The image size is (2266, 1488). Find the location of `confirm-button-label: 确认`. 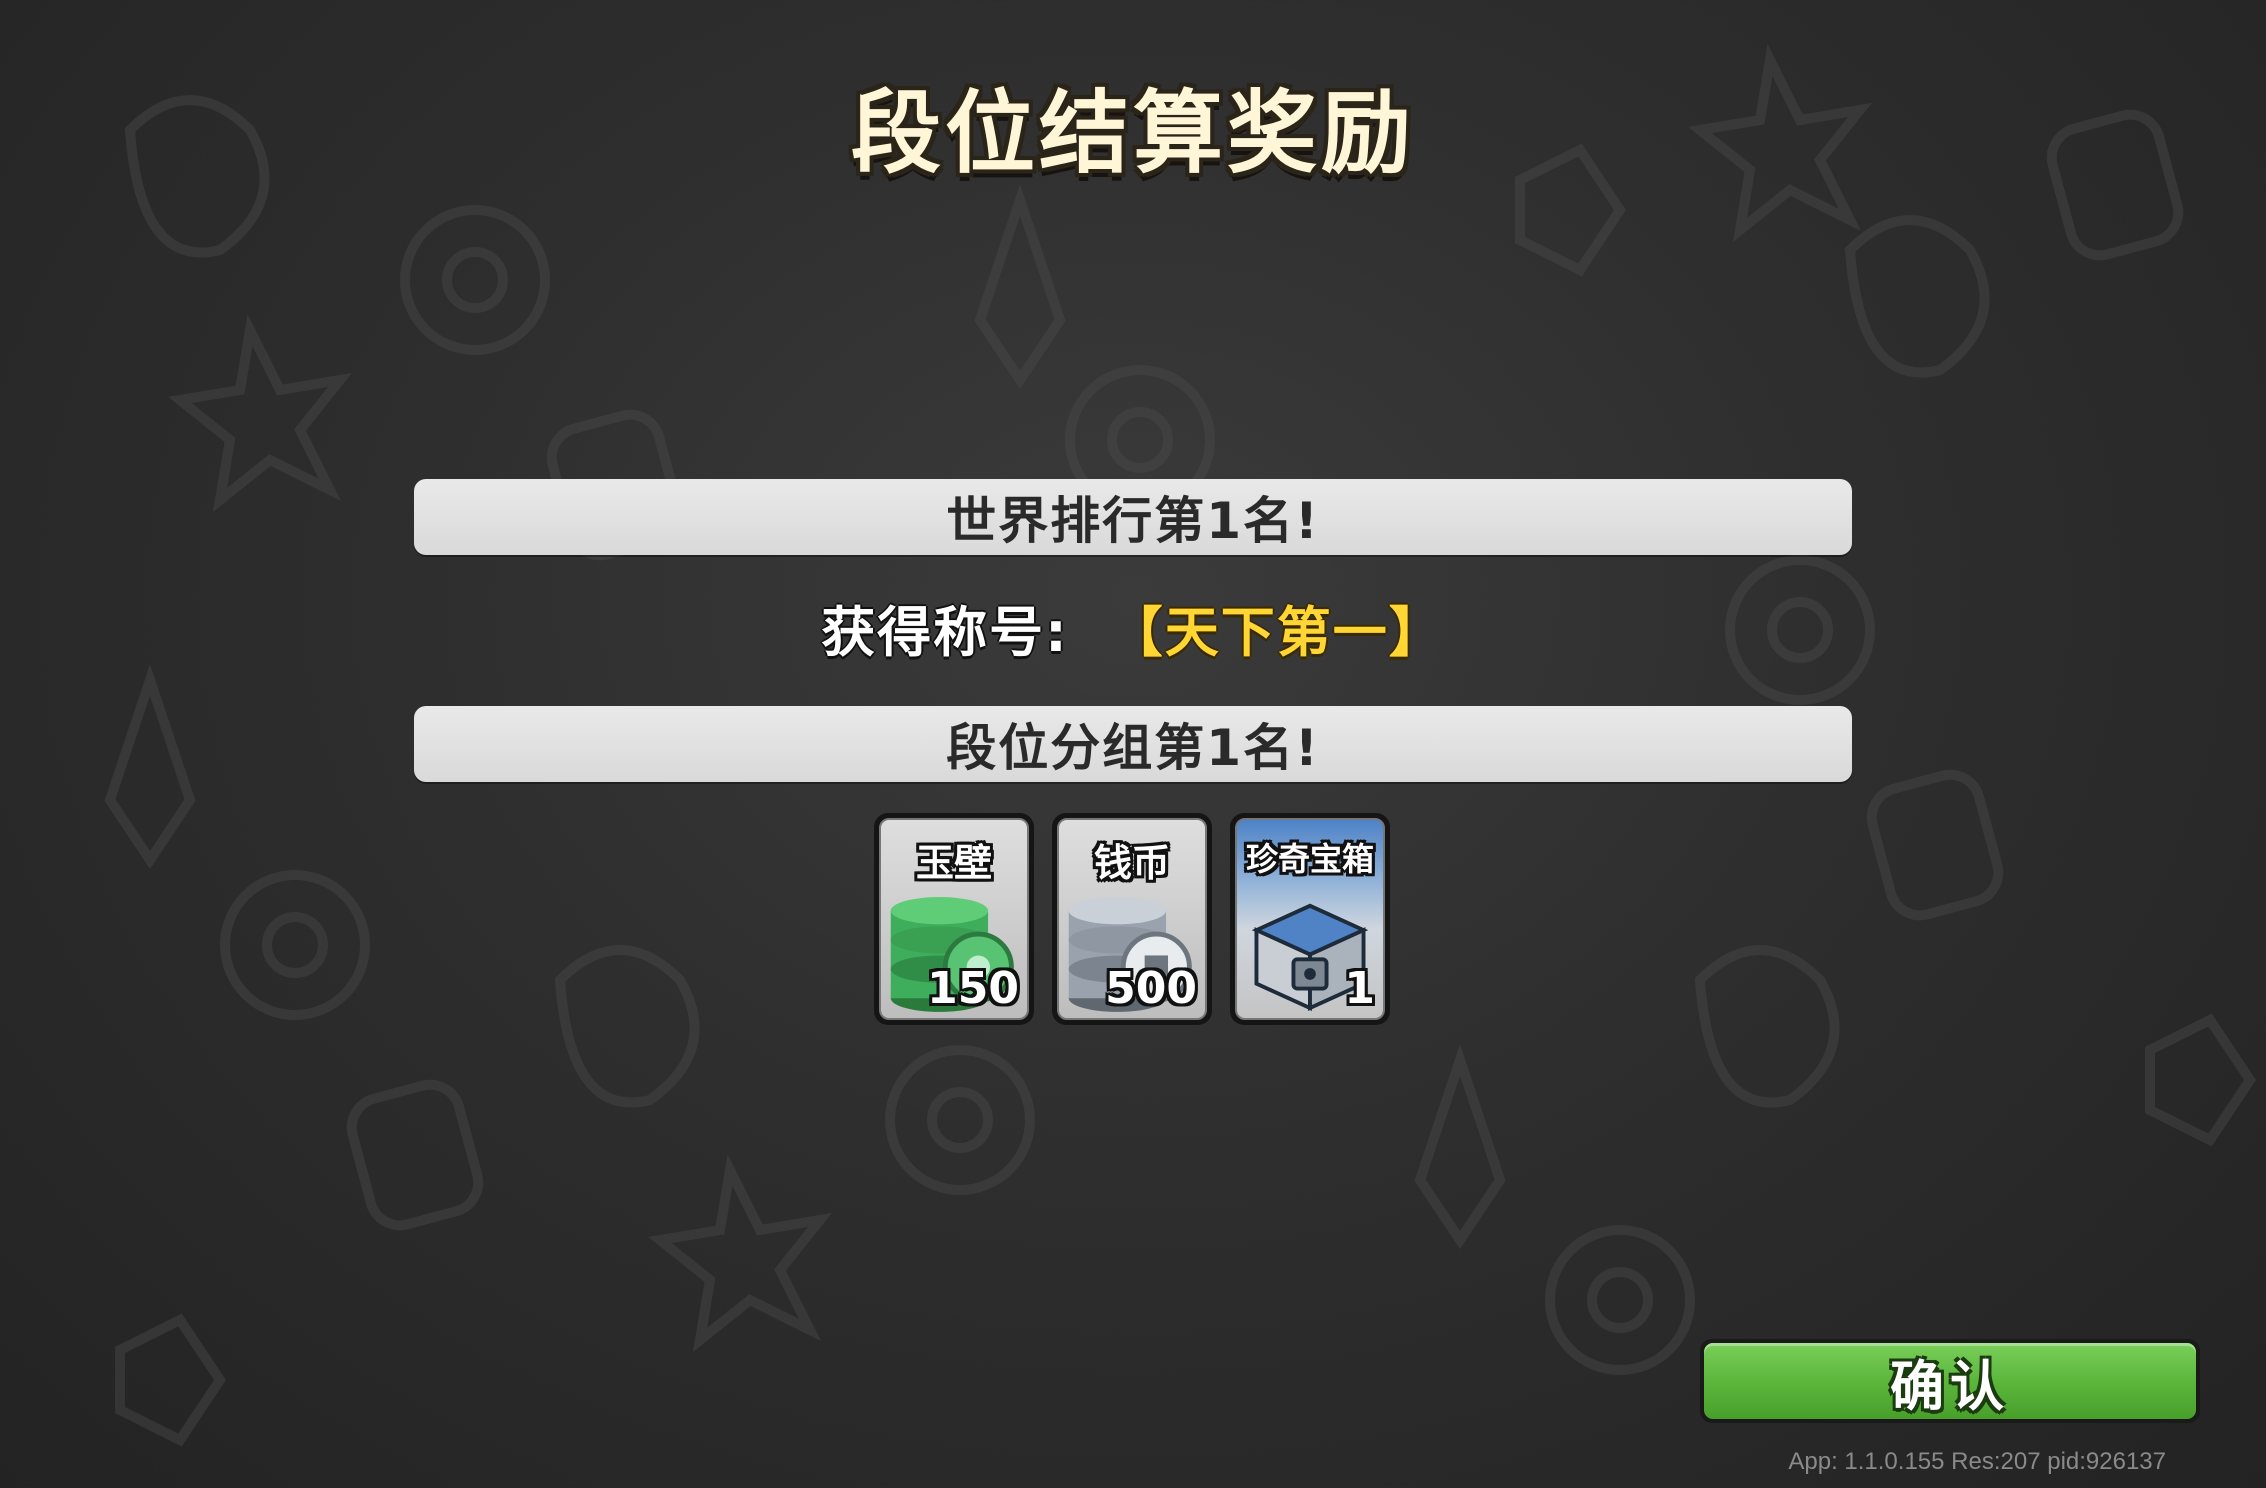

confirm-button-label: 确认 is located at coordinates (1950, 1381).